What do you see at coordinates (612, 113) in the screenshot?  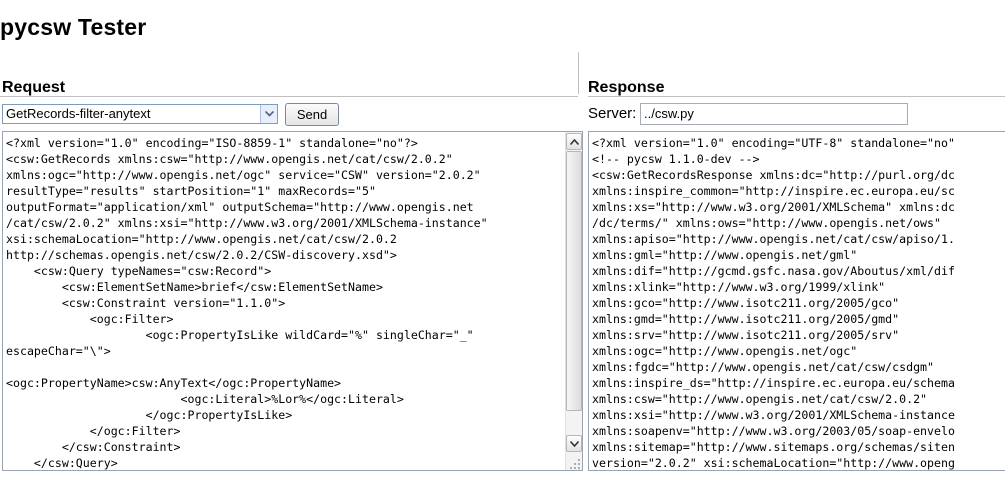 I see `server-label: Server:` at bounding box center [612, 113].